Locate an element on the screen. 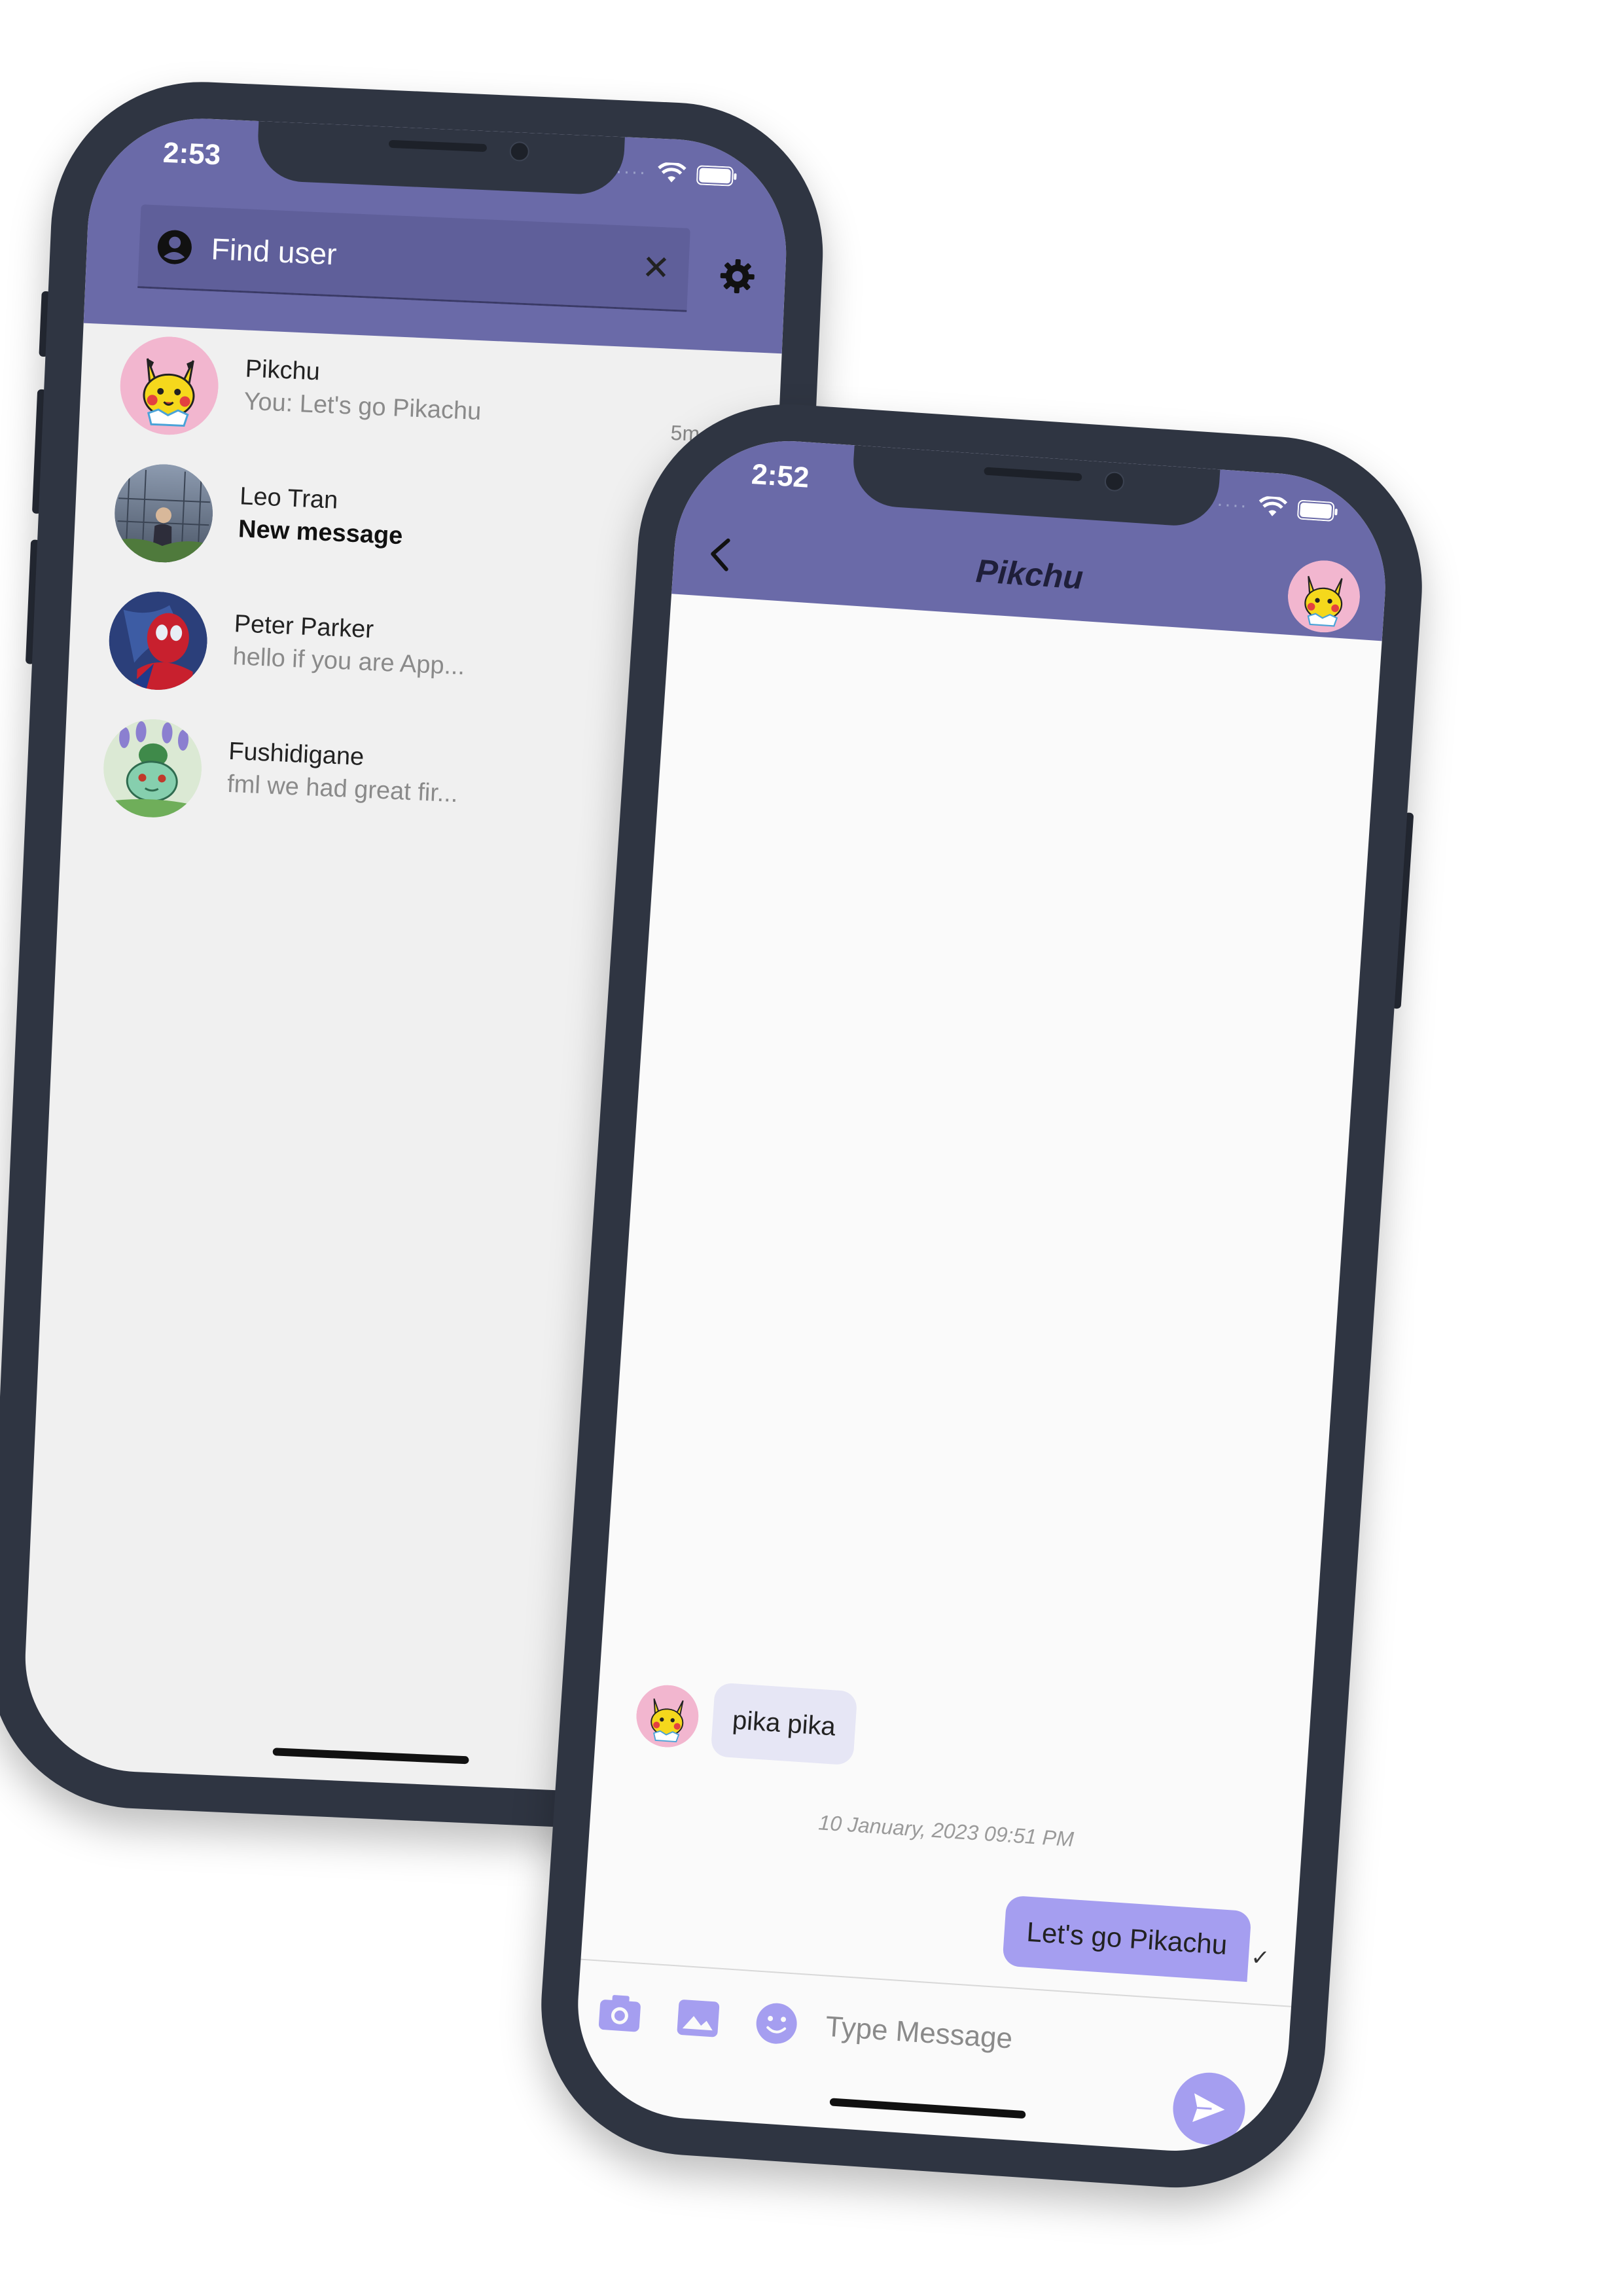  check-icon: ✓ is located at coordinates (1261, 1958).